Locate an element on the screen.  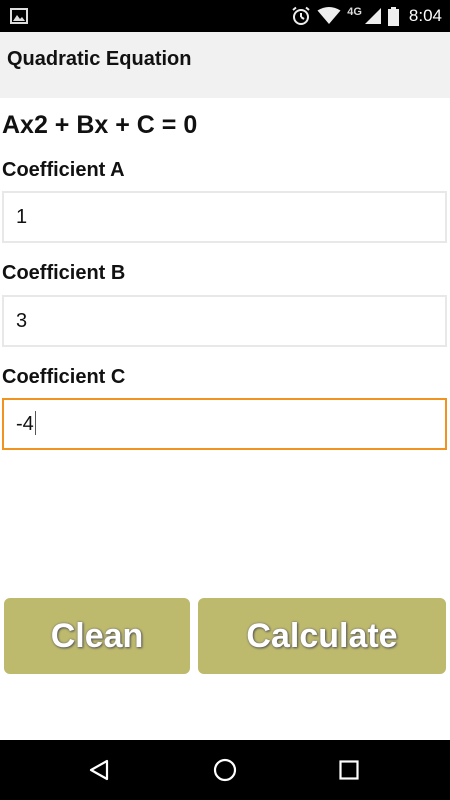
coefficient-a-value: 1 is located at coordinates (22, 217).